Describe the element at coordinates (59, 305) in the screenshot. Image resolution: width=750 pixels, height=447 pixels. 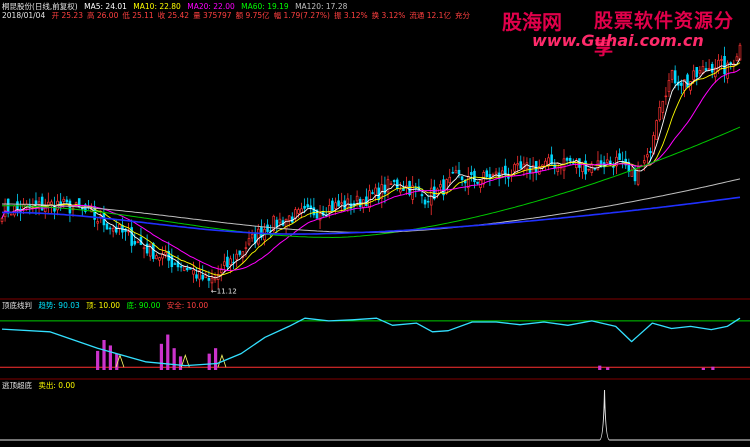
I see `indicator1-trend: 趋势: 90.03` at that location.